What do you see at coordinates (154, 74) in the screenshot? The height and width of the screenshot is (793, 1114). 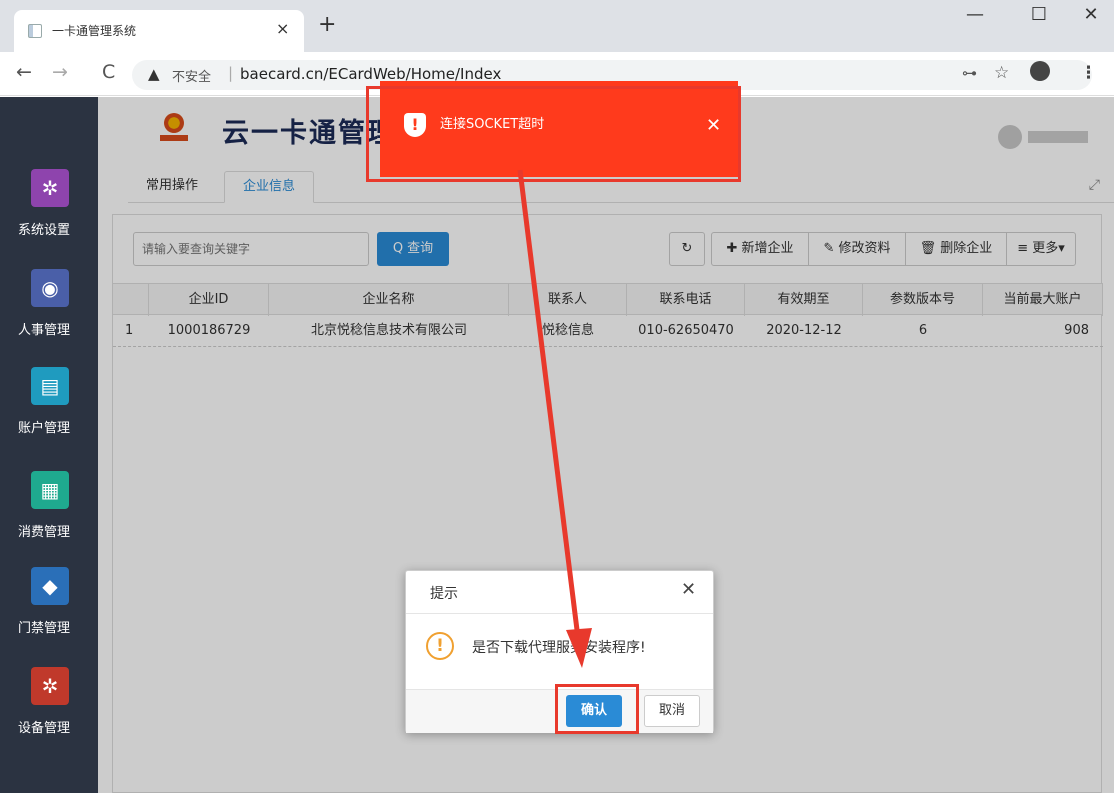 I see `warning-icon: ▲` at bounding box center [154, 74].